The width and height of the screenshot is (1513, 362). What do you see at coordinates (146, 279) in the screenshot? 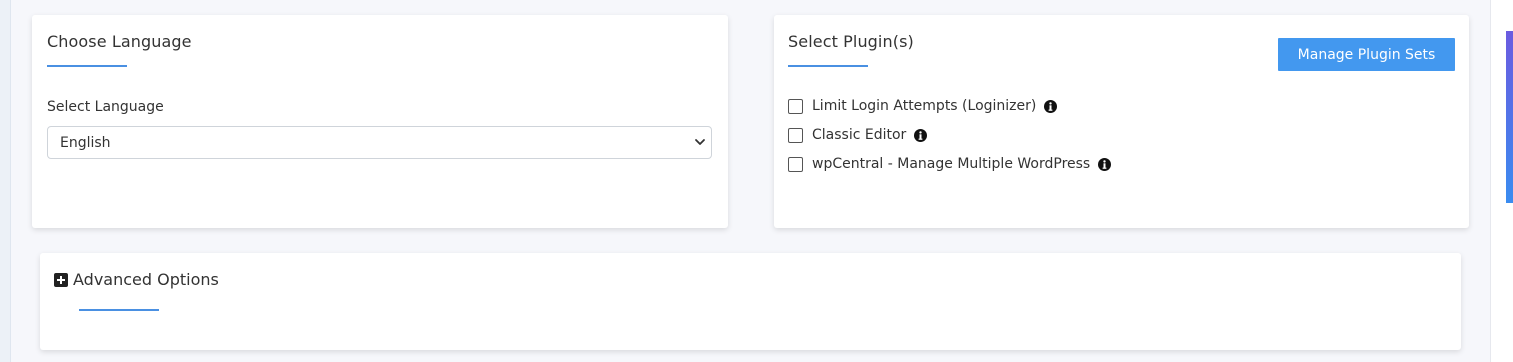
I see `advanced-options-title: Advanced Options` at bounding box center [146, 279].